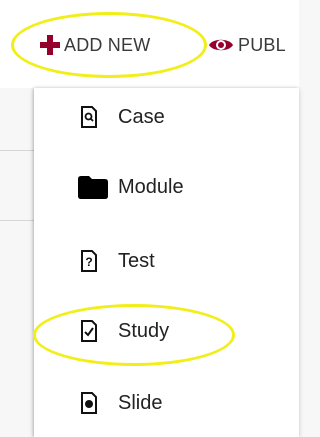  Describe the element at coordinates (262, 44) in the screenshot. I see `publish-label: PUBL` at that location.